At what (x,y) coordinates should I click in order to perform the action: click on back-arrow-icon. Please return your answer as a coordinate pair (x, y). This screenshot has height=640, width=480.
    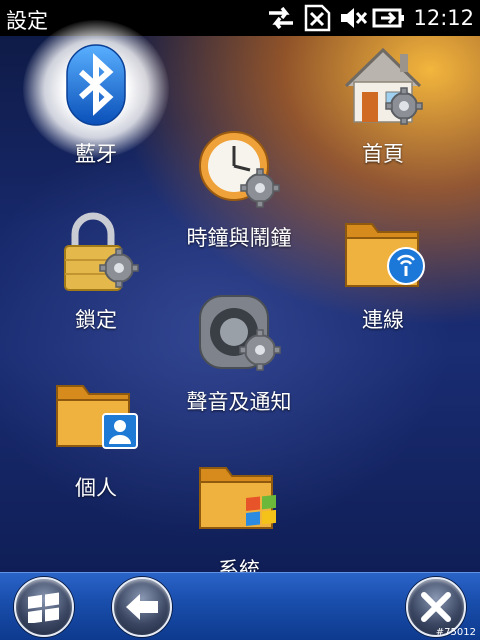
    Looking at the image, I should click on (142, 607).